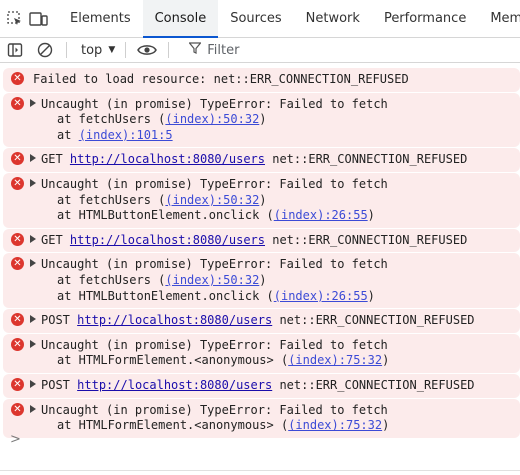 The width and height of the screenshot is (520, 475). I want to click on prompt-chevron-icon: >, so click(15, 439).